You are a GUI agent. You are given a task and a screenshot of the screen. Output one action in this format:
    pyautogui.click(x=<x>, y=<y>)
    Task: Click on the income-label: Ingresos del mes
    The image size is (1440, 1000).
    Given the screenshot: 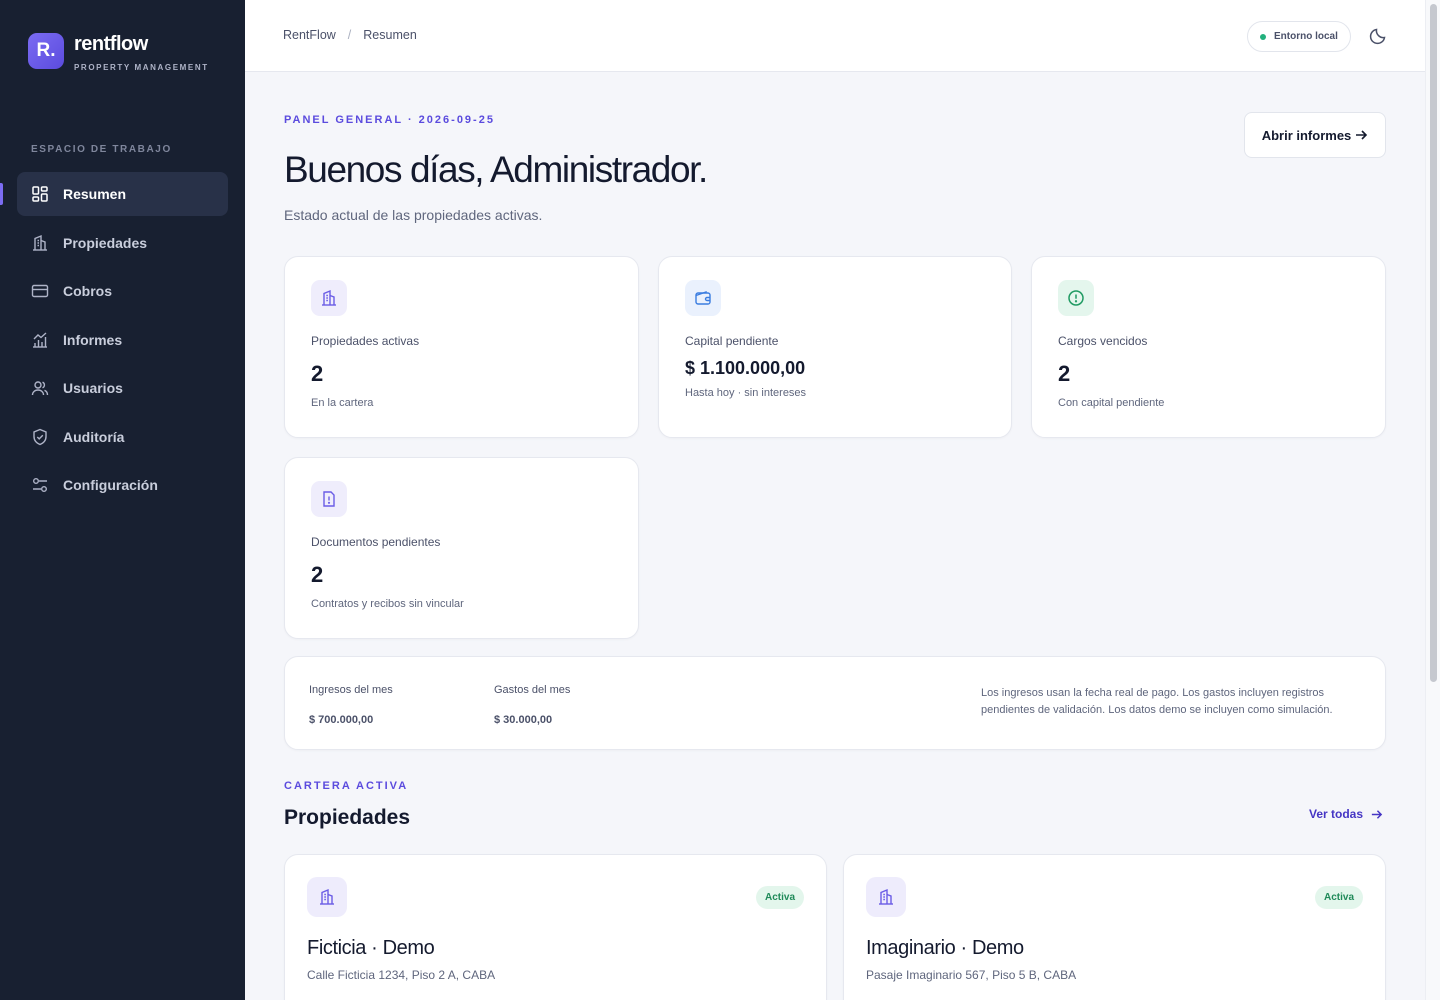 What is the action you would take?
    pyautogui.click(x=351, y=690)
    